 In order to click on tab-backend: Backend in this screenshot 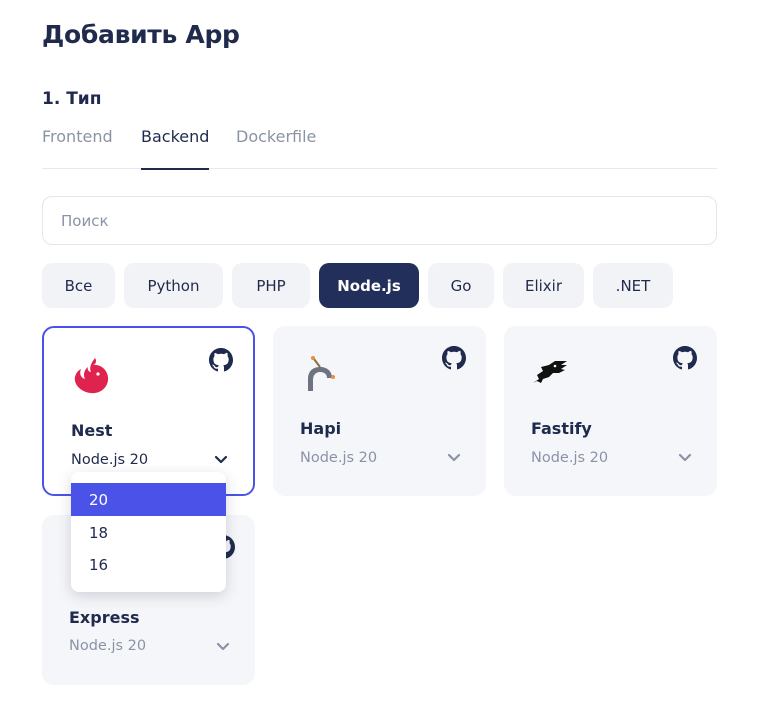, I will do `click(175, 148)`.